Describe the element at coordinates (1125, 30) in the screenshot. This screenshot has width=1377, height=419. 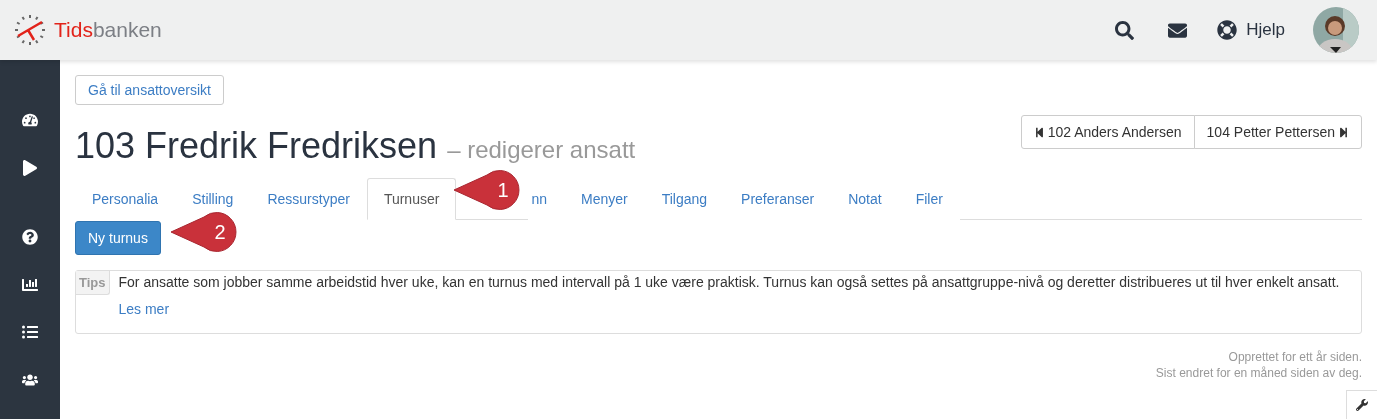
I see `search-icon` at that location.